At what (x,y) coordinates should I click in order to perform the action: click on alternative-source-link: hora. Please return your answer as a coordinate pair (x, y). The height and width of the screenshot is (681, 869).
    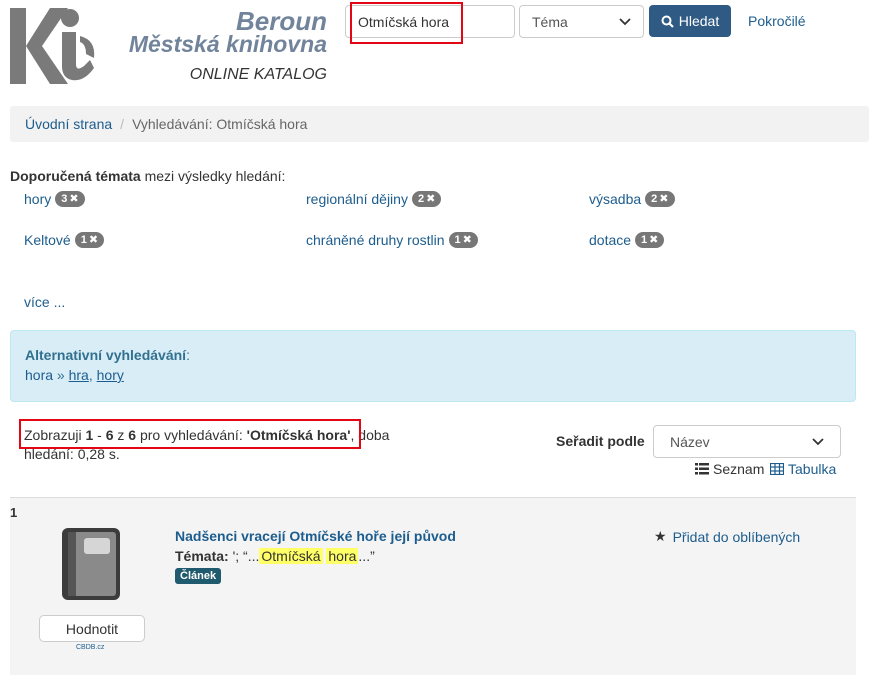
    Looking at the image, I should click on (39, 375).